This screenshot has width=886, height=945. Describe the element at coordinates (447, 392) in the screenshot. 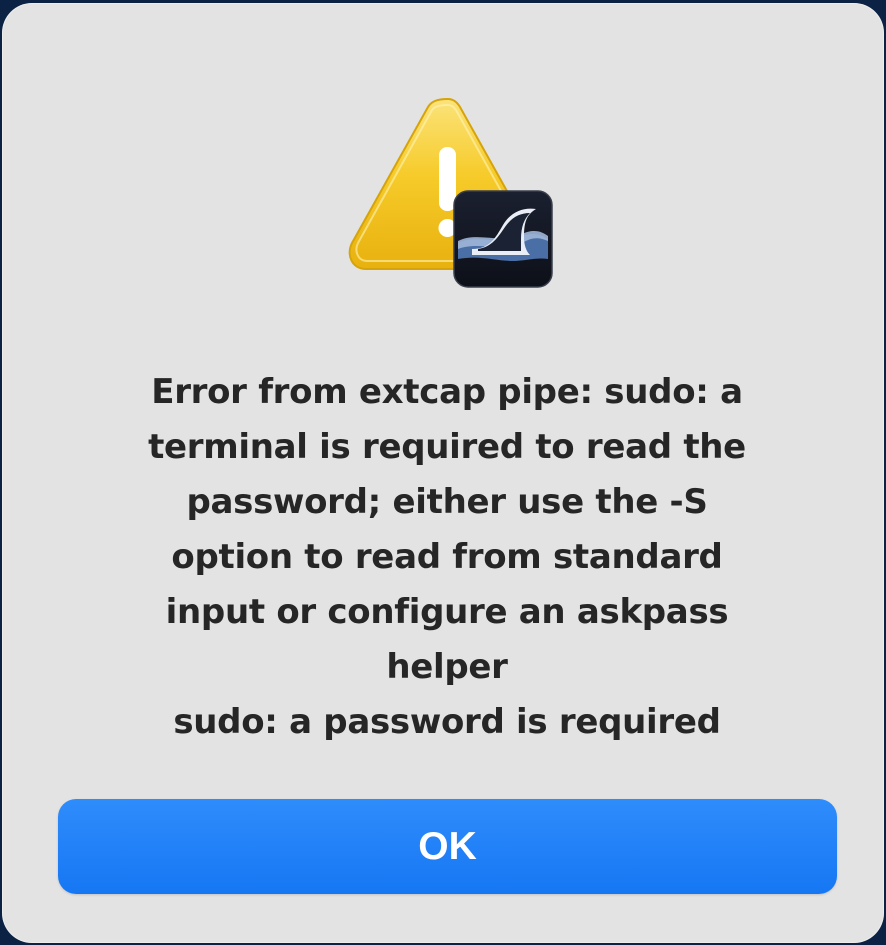

I see `message-line: Error from extcap pipe: sudo: a` at that location.